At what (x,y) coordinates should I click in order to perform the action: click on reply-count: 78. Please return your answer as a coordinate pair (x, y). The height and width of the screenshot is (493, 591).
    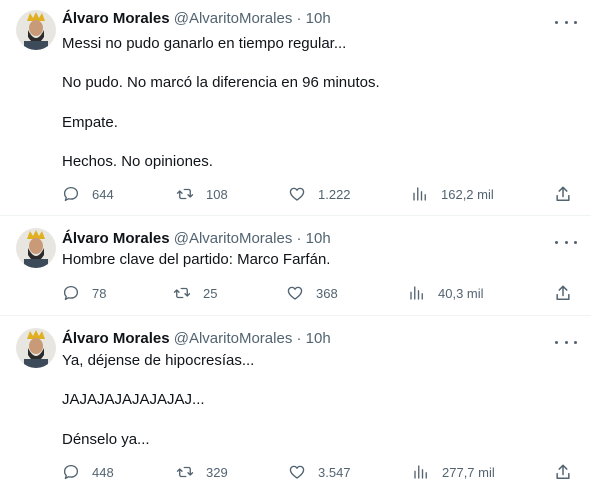
    Looking at the image, I should click on (99, 293).